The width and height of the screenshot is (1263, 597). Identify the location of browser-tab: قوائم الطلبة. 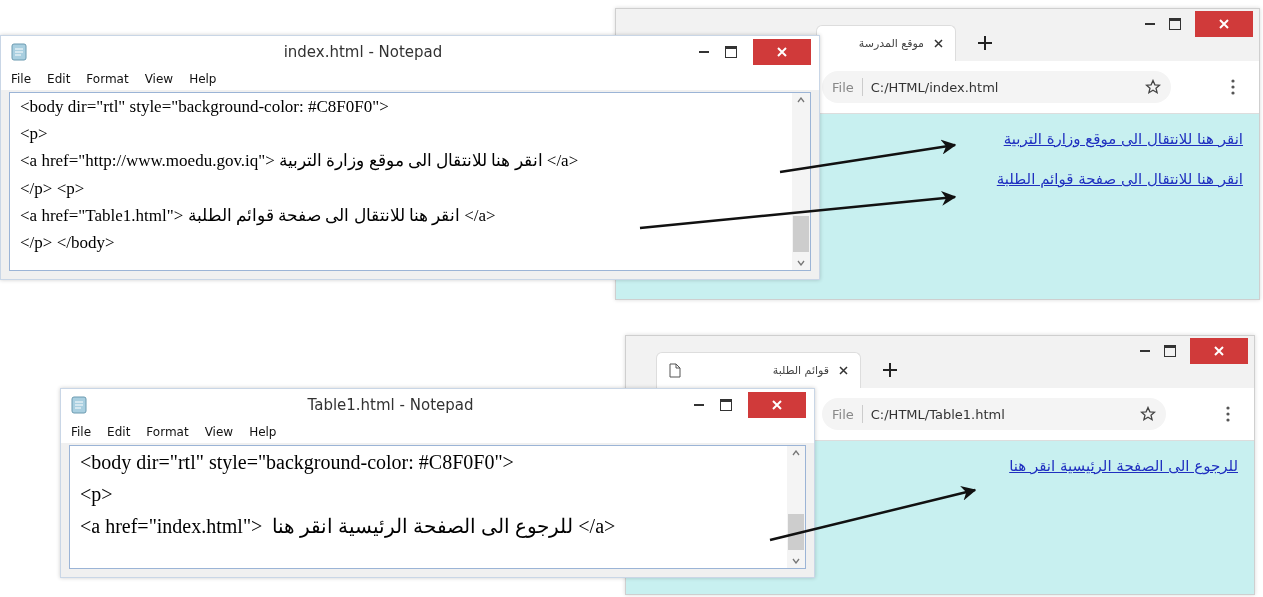
(758, 370).